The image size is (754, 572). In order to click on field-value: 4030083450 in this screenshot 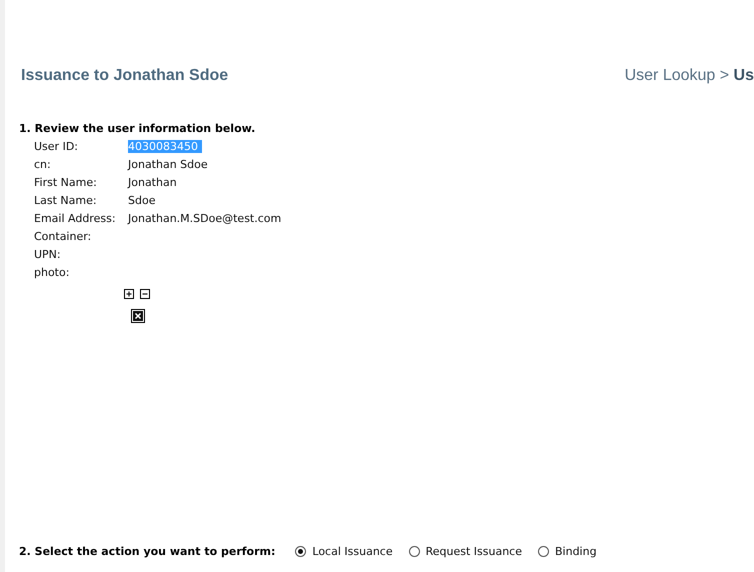, I will do `click(165, 146)`.